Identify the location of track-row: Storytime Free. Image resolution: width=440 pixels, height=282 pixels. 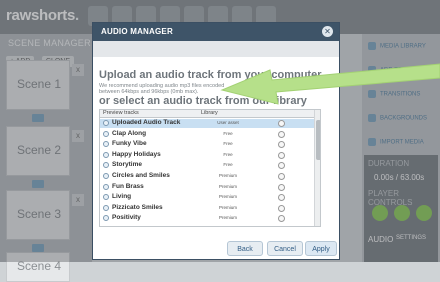
(207, 165).